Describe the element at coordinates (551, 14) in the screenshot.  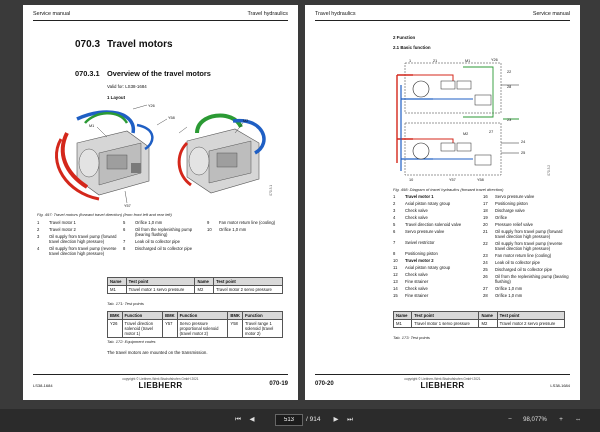
I see `header-right: Service manual` at that location.